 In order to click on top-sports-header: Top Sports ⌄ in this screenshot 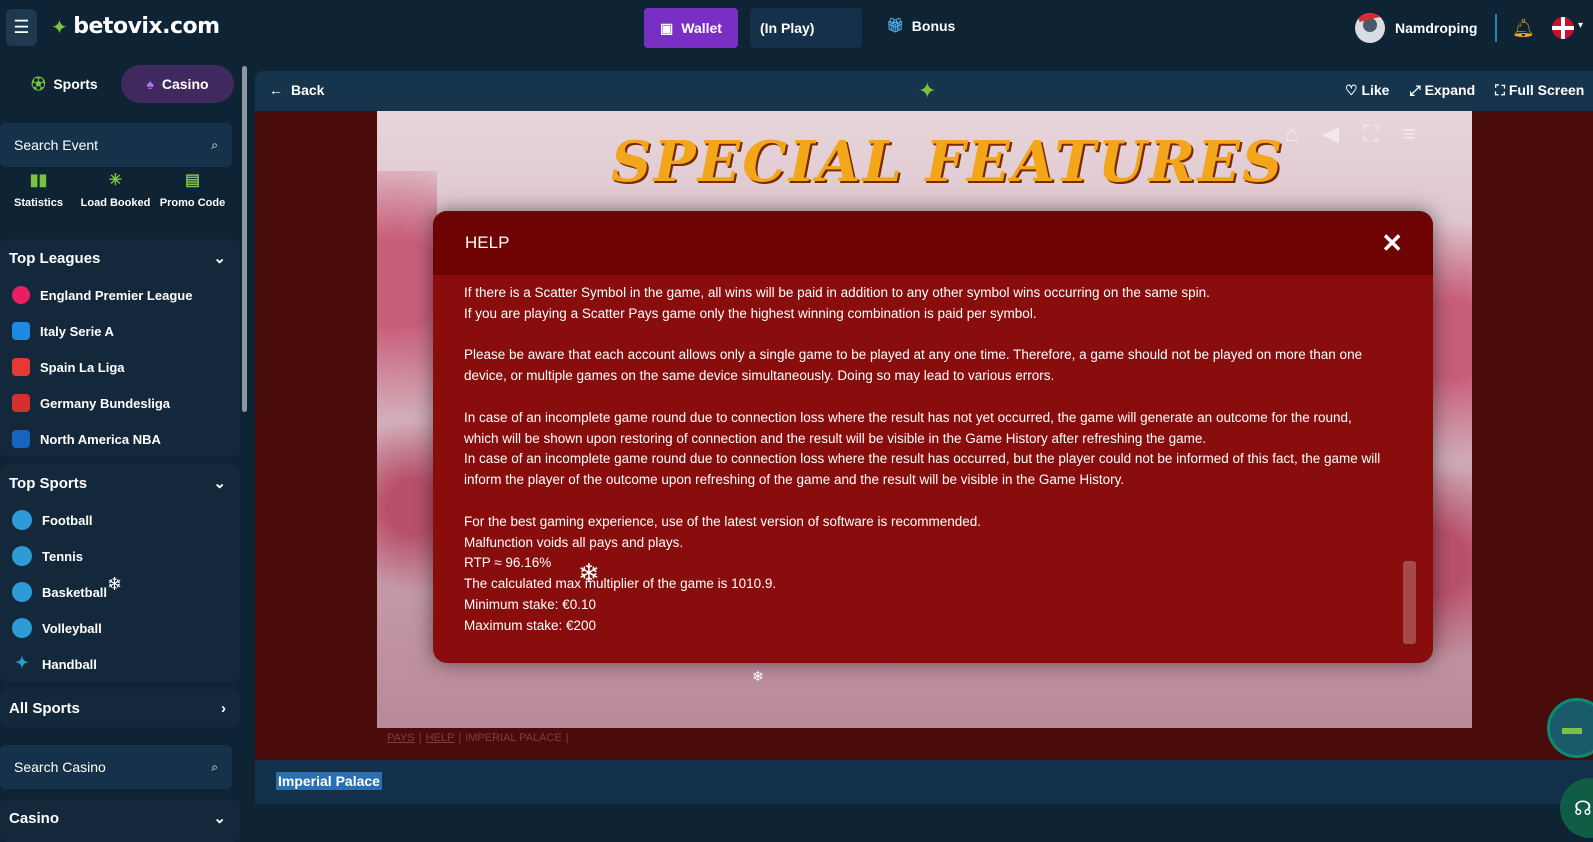, I will do `click(120, 483)`.